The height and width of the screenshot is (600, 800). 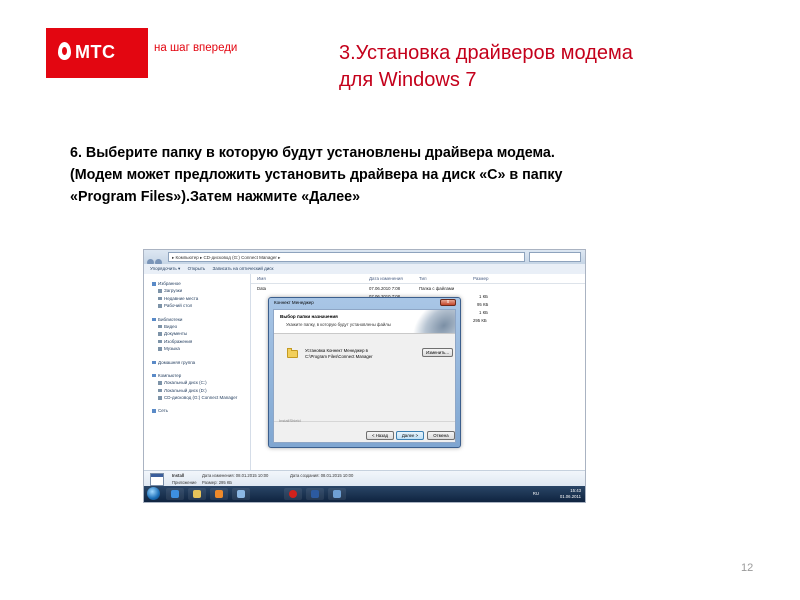 What do you see at coordinates (575, 490) in the screenshot?
I see `tray-time: 15:43` at bounding box center [575, 490].